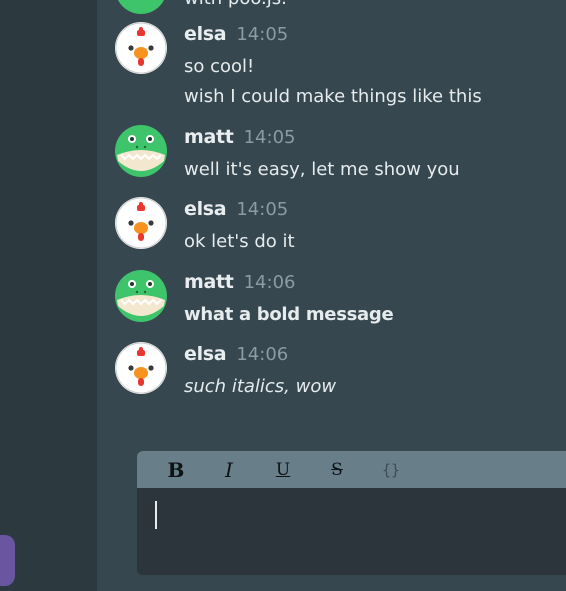 Image resolution: width=566 pixels, height=591 pixels. I want to click on message-header: matt 14:06, so click(239, 282).